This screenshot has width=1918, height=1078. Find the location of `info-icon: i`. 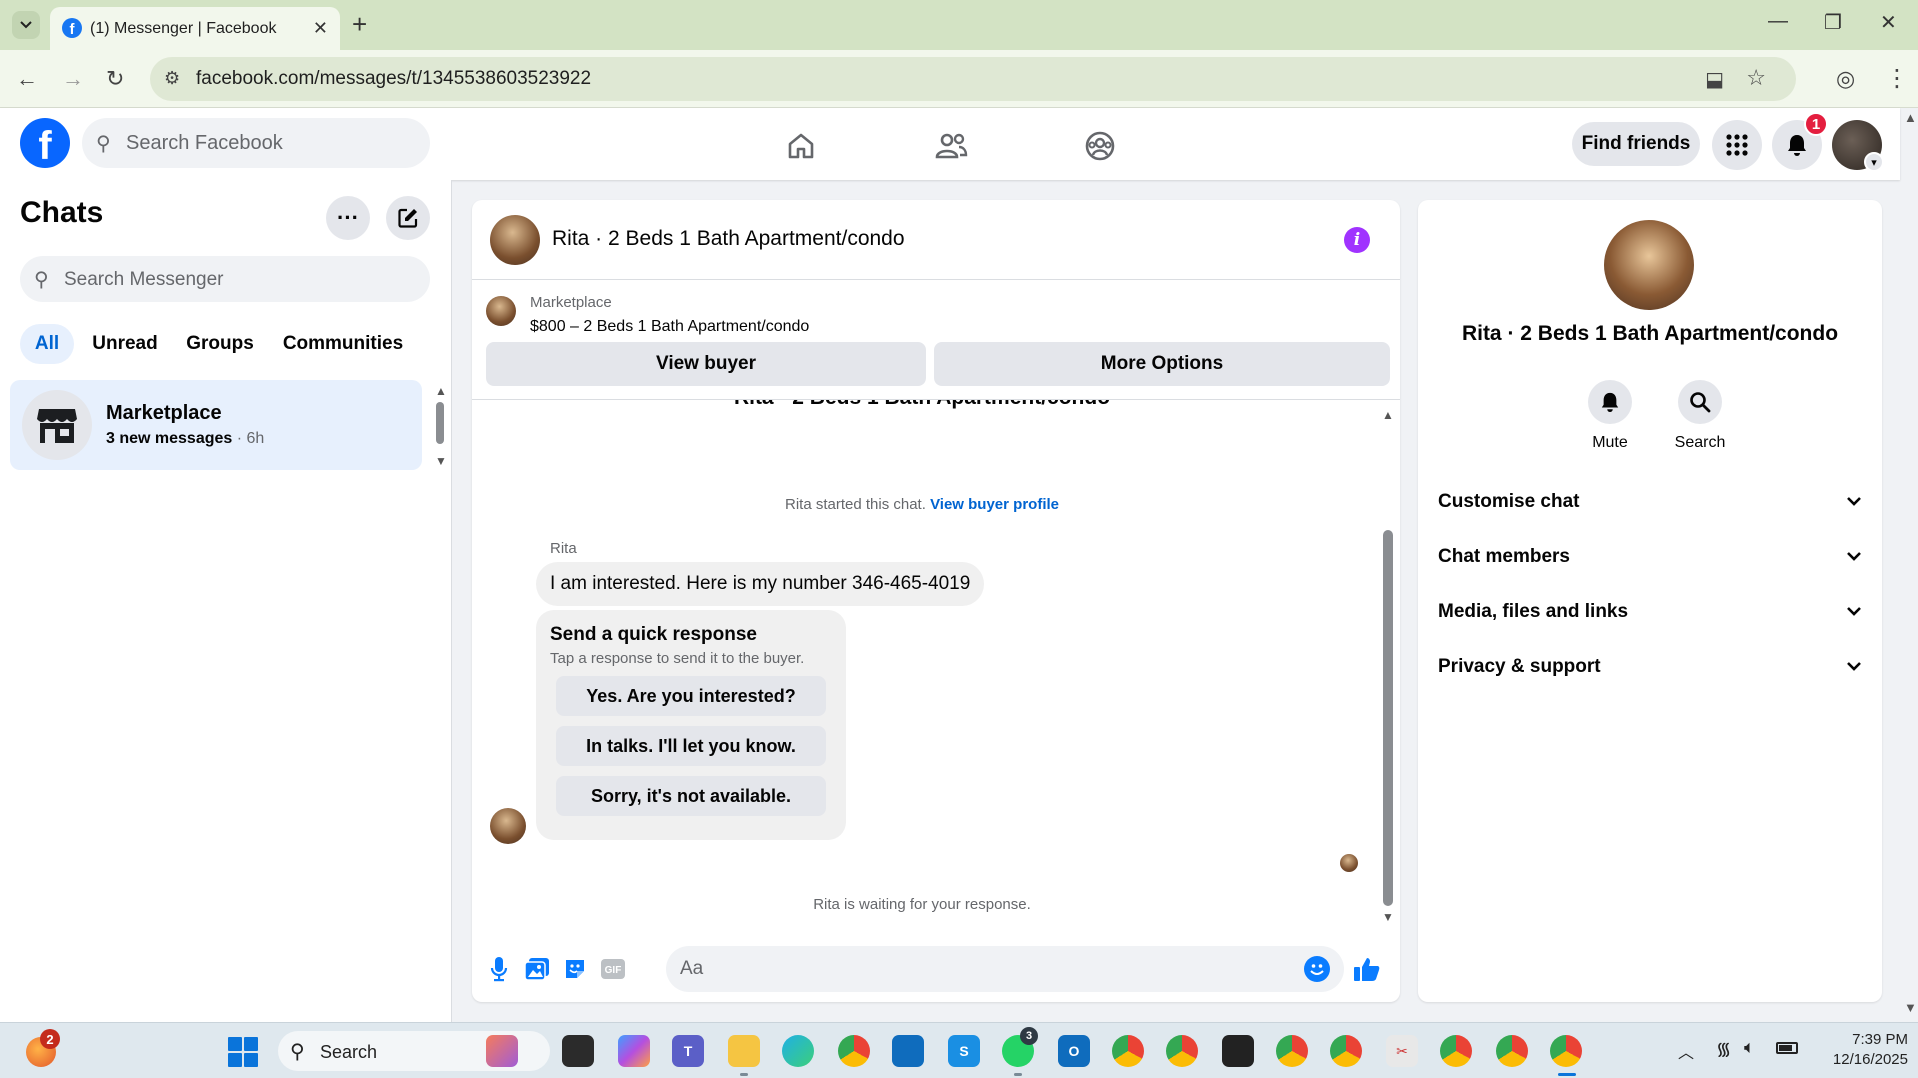

info-icon: i is located at coordinates (1357, 240).